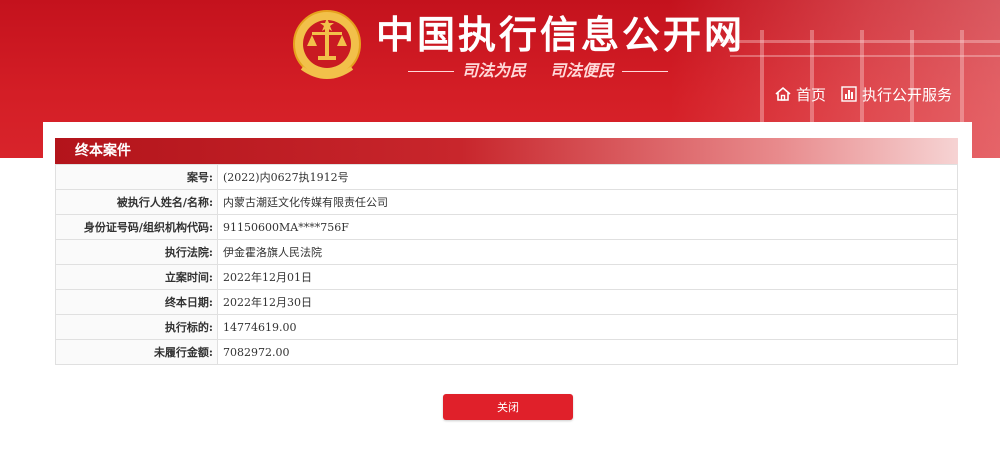  I want to click on row-label: 立案时间:, so click(136, 277).